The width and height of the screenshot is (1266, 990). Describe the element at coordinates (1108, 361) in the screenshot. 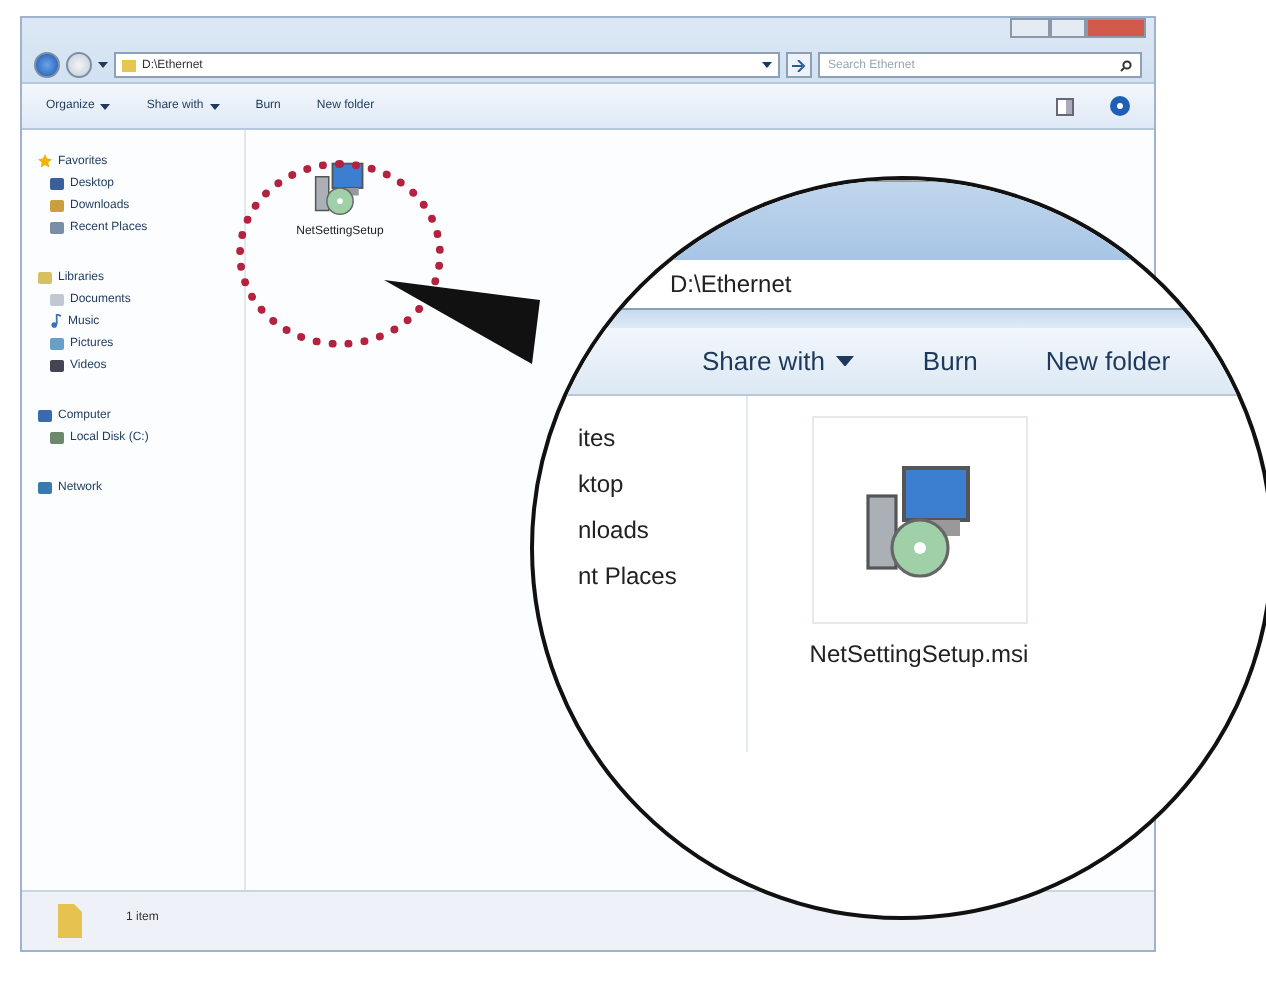

I see `toolbar-button: New folder` at that location.